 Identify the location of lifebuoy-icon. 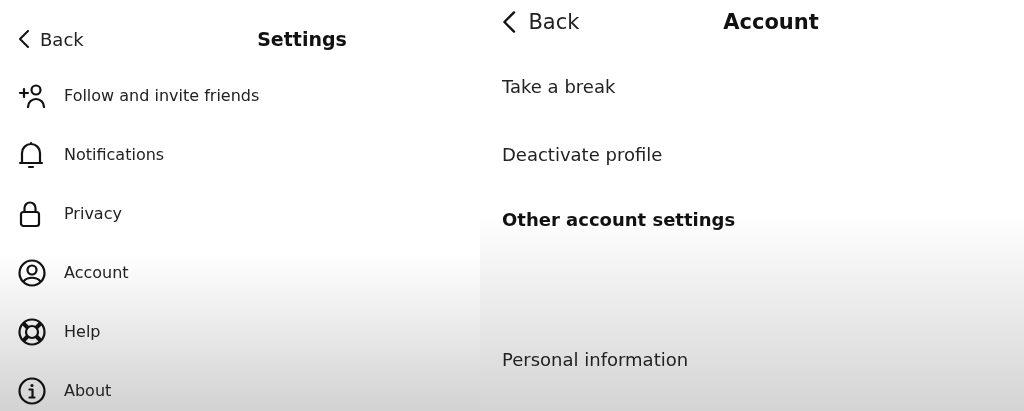
(32, 331).